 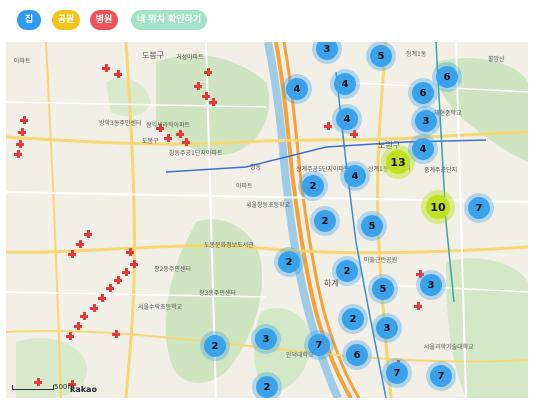 What do you see at coordinates (300, 355) in the screenshot?
I see `map-label: 인덕대학교` at bounding box center [300, 355].